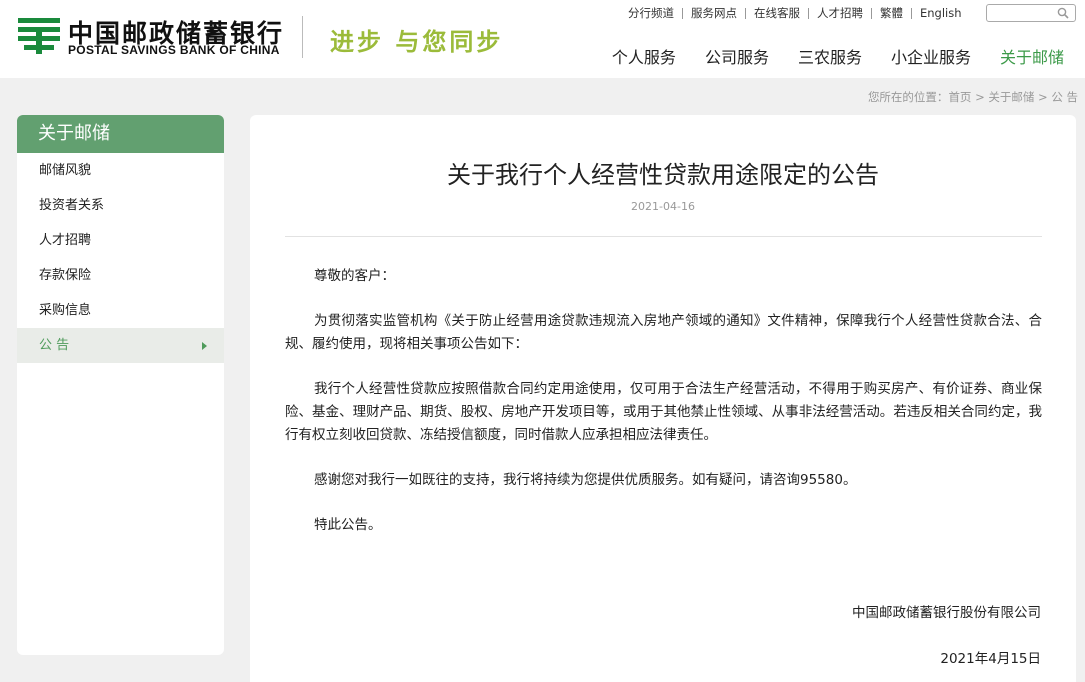 This screenshot has width=1085, height=682. Describe the element at coordinates (65, 240) in the screenshot. I see `sidebar-item-label: 人才招聘` at that location.